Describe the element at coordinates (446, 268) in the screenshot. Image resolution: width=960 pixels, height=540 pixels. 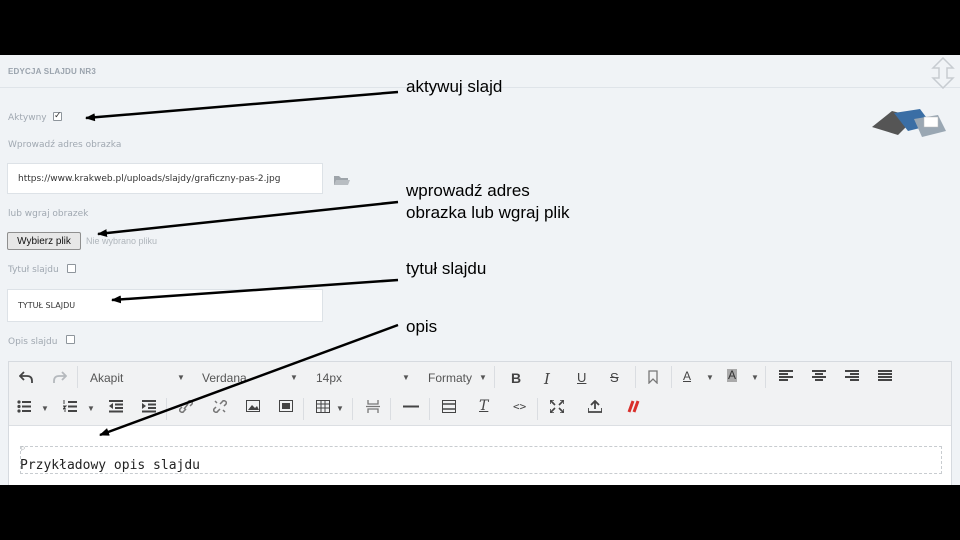
I see `annotation-title: tytuł slajdu` at that location.